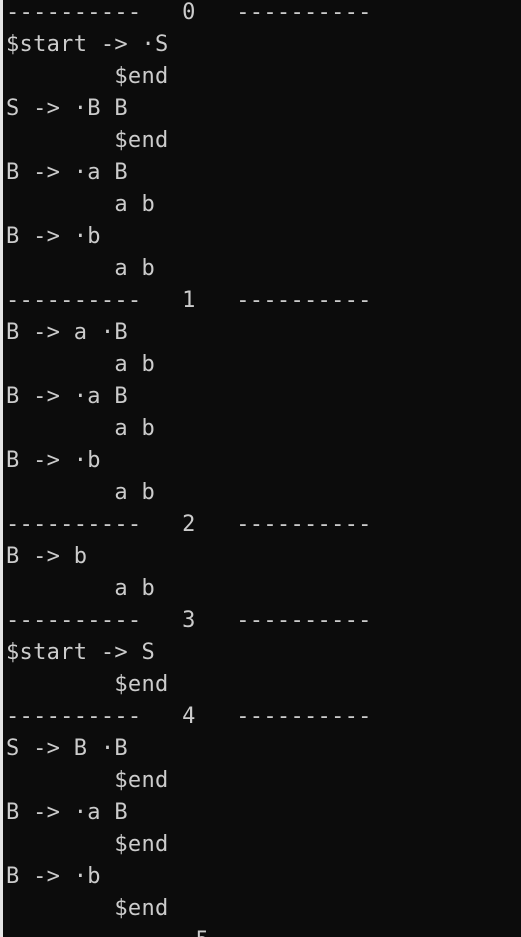  What do you see at coordinates (189, 300) in the screenshot?
I see `console-line: ---------- 1 ----------` at bounding box center [189, 300].